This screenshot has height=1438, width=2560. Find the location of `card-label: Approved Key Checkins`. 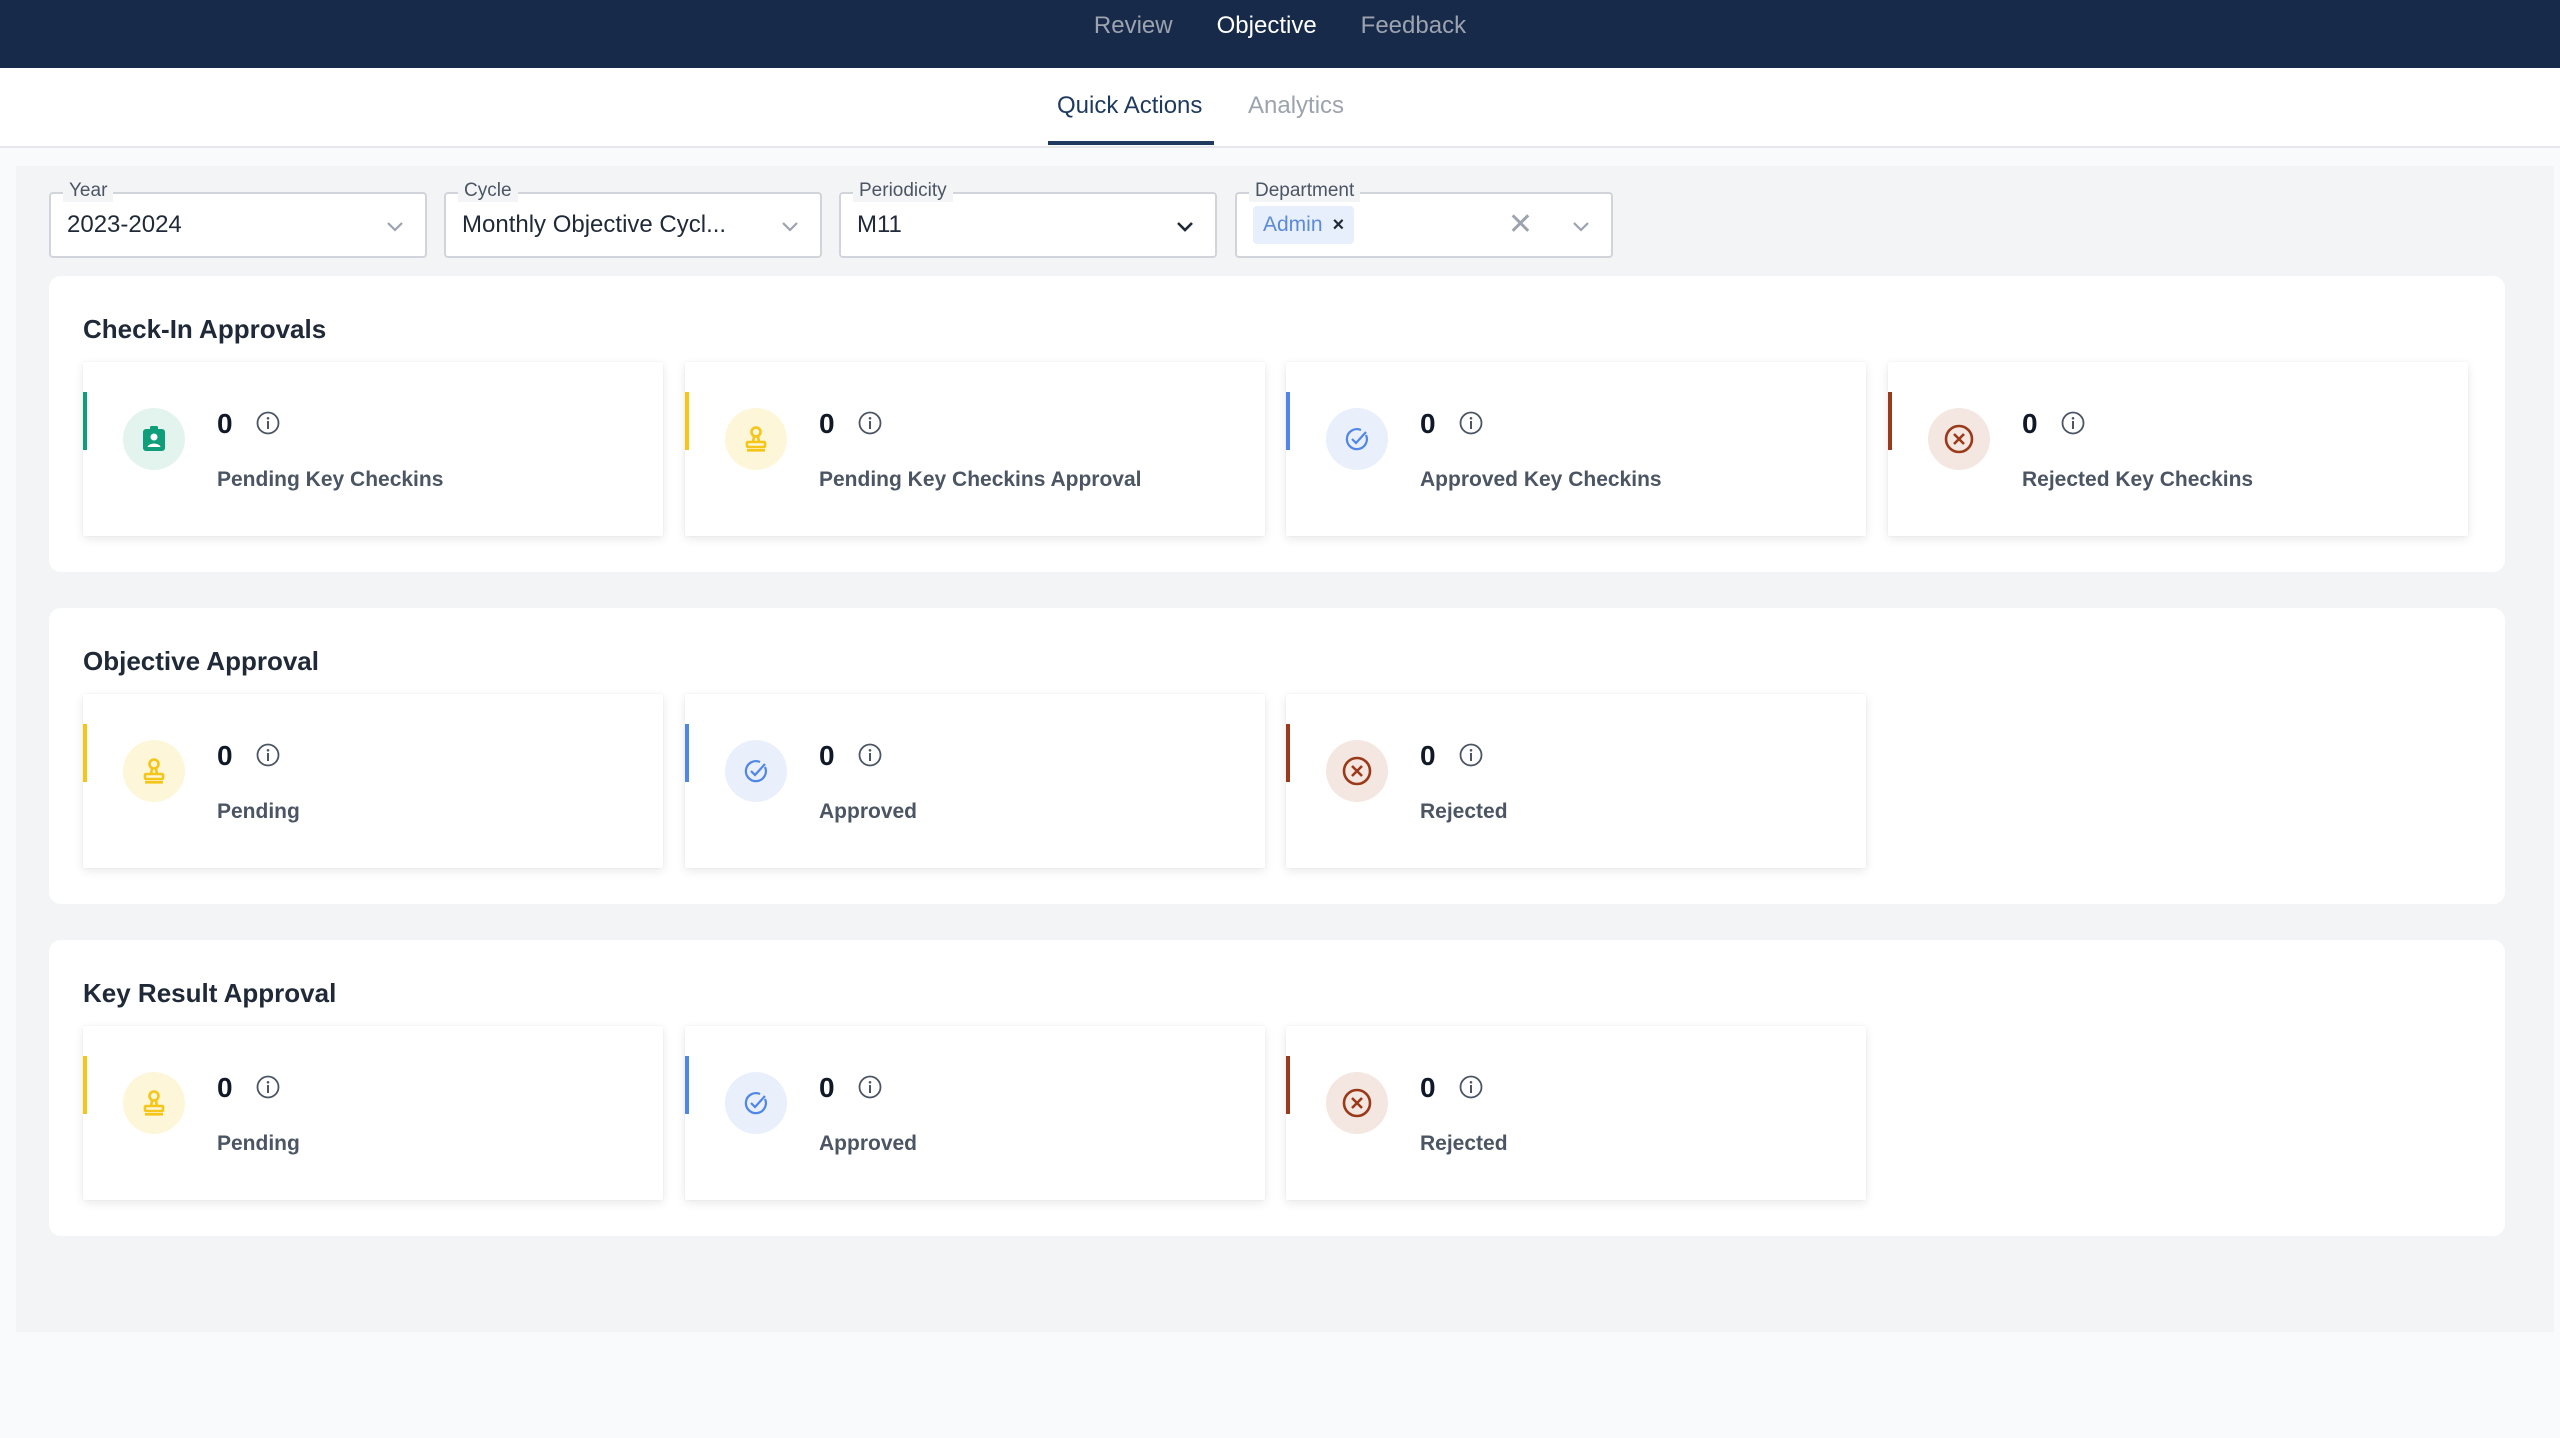

card-label: Approved Key Checkins is located at coordinates (1541, 479).